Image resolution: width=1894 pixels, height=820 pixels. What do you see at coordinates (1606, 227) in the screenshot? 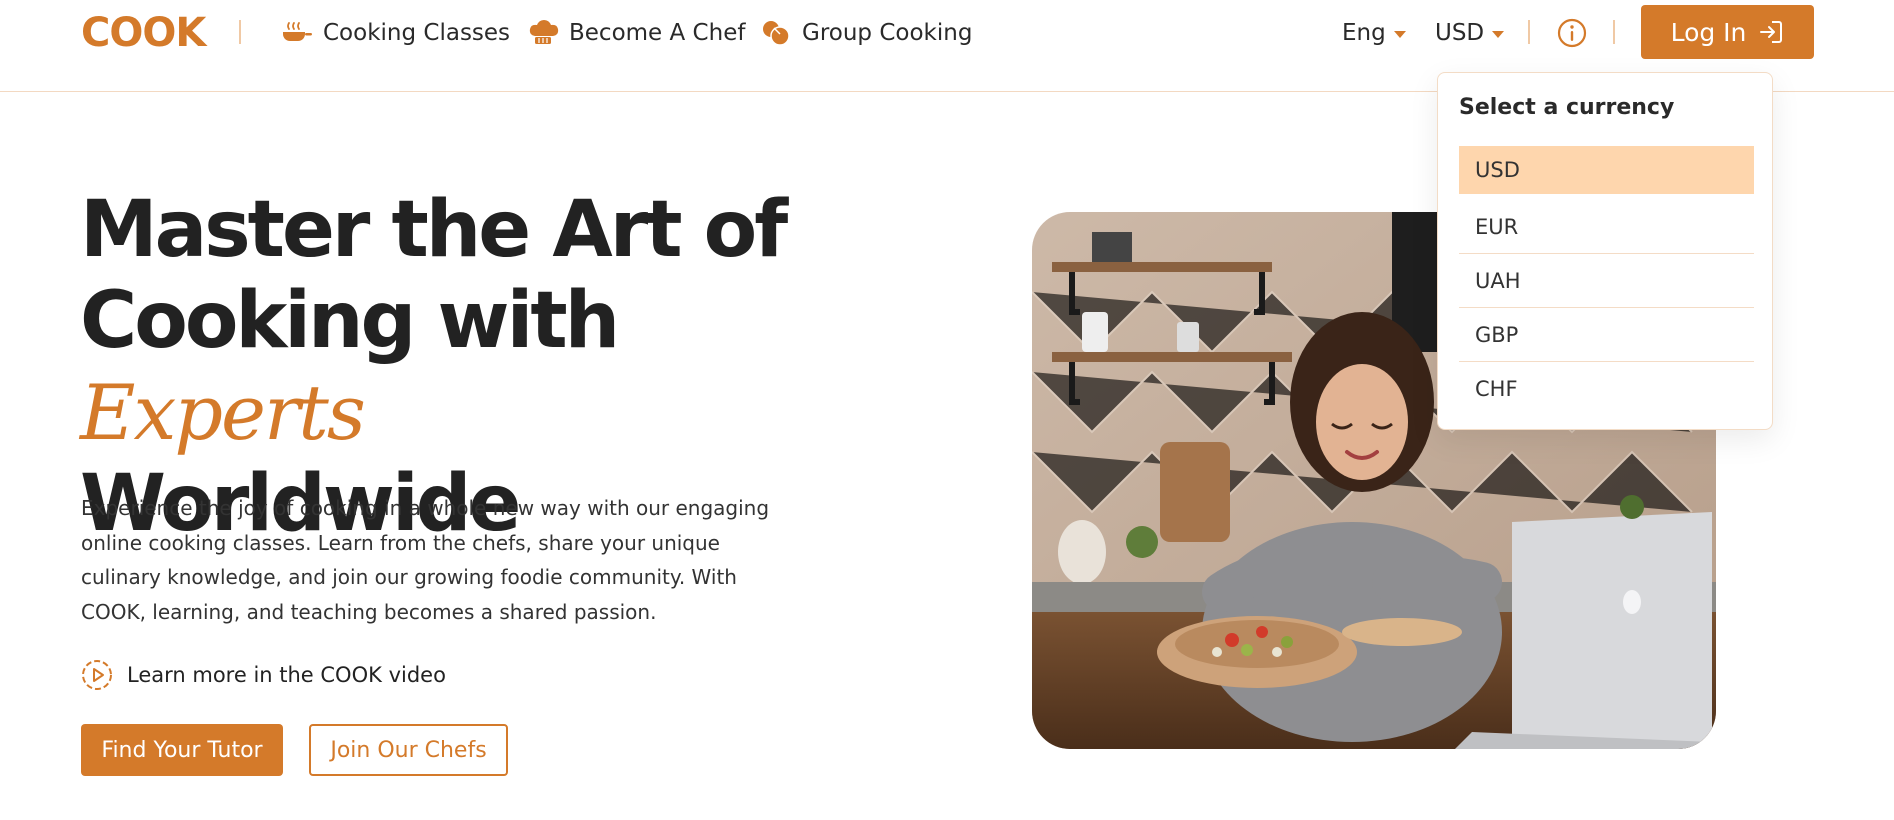
I see `currency-option-eur: EUR` at bounding box center [1606, 227].